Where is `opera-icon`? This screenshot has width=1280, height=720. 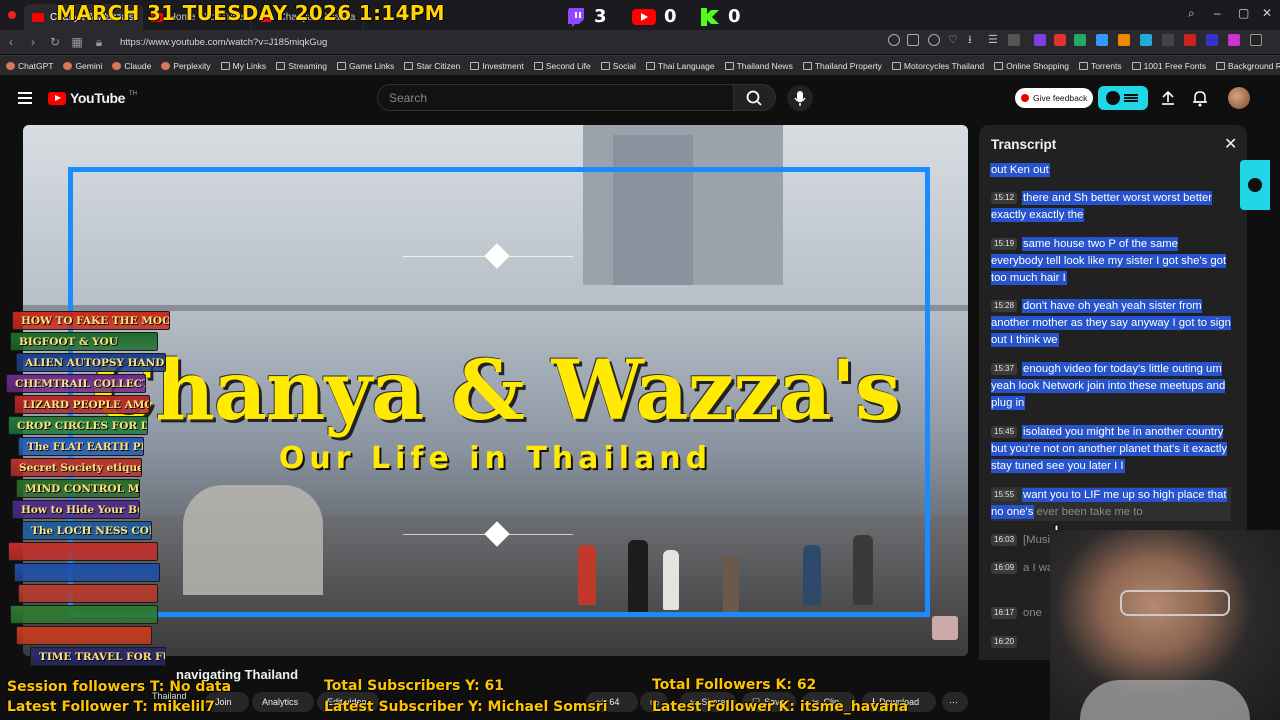 opera-icon is located at coordinates (12, 15).